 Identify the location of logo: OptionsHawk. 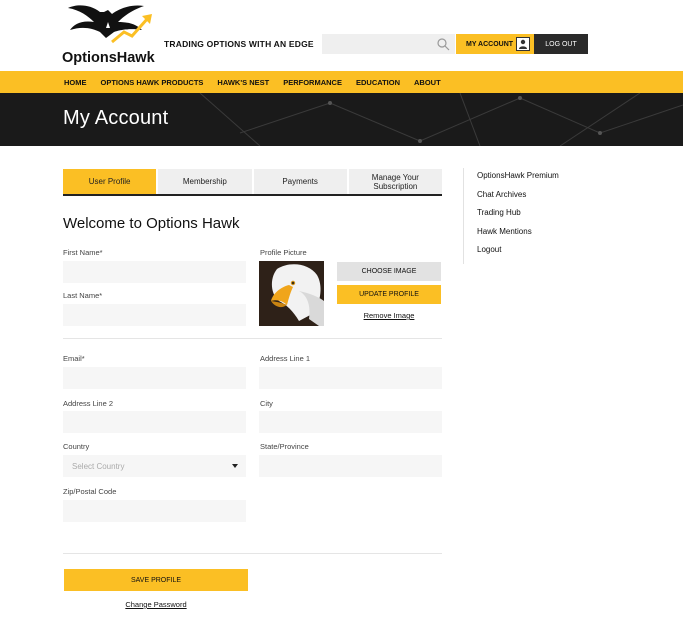
(110, 34).